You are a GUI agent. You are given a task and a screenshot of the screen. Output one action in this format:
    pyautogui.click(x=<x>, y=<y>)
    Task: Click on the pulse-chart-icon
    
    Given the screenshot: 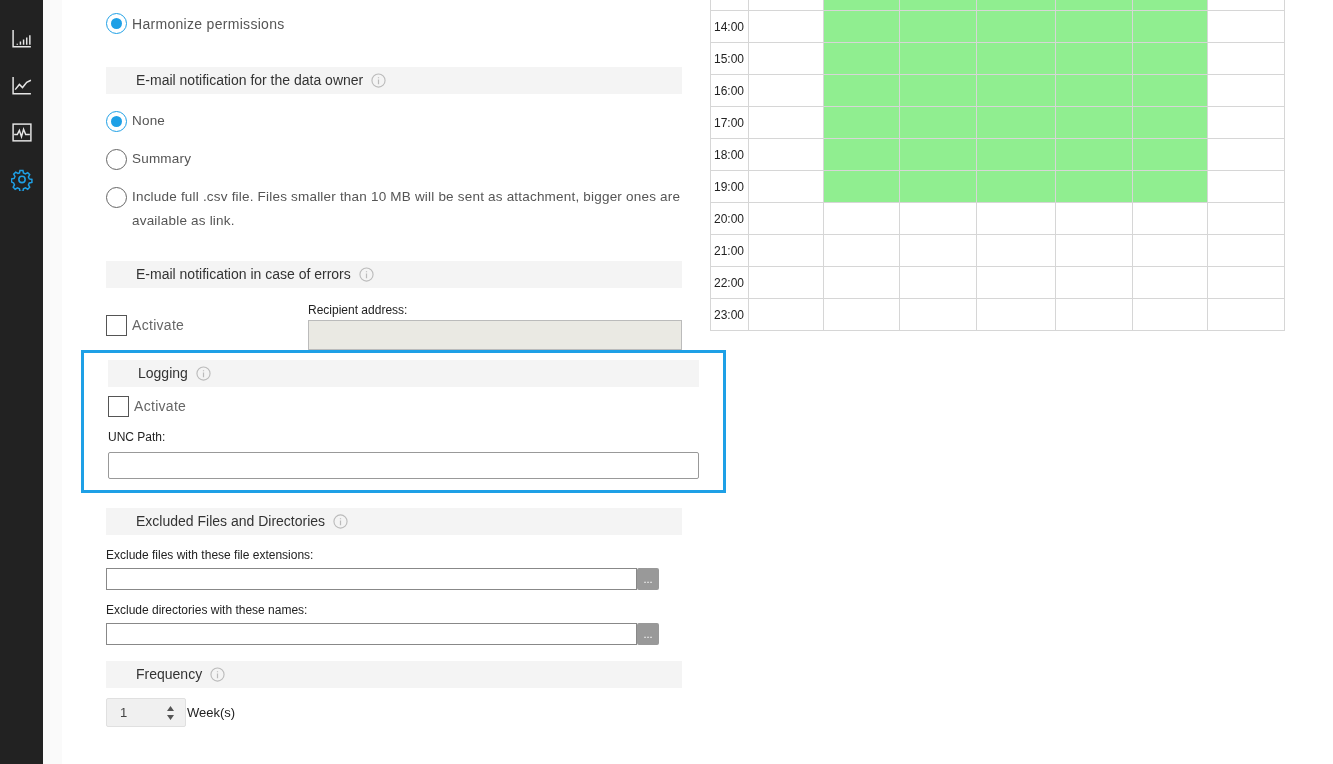 What is the action you would take?
    pyautogui.click(x=21, y=133)
    